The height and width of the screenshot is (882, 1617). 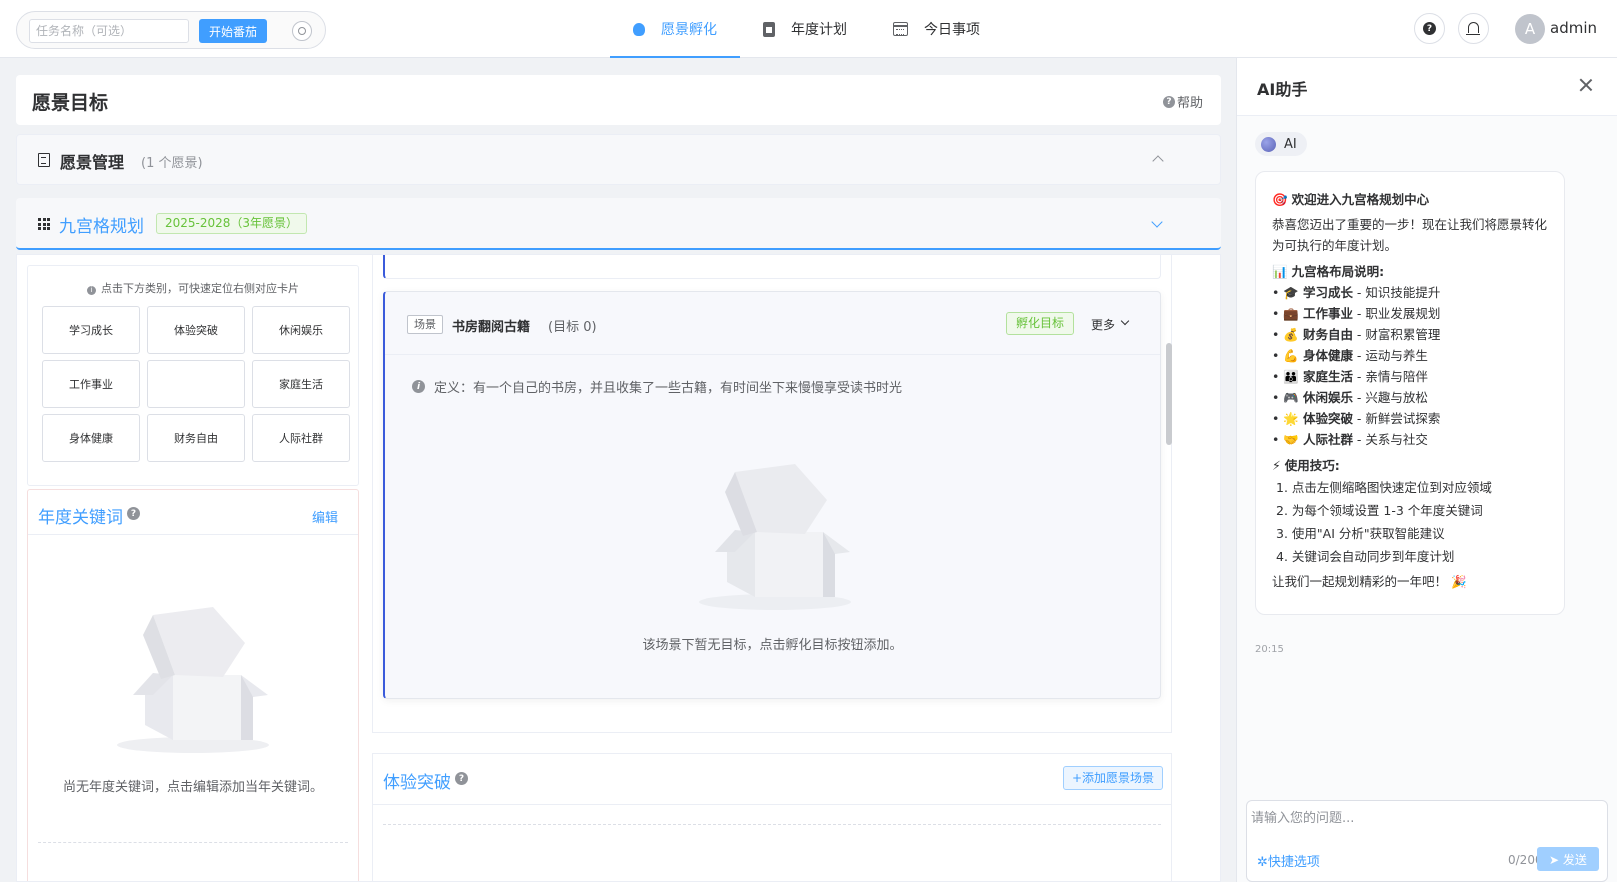 I want to click on edit-keywords-link: 编辑, so click(x=325, y=516).